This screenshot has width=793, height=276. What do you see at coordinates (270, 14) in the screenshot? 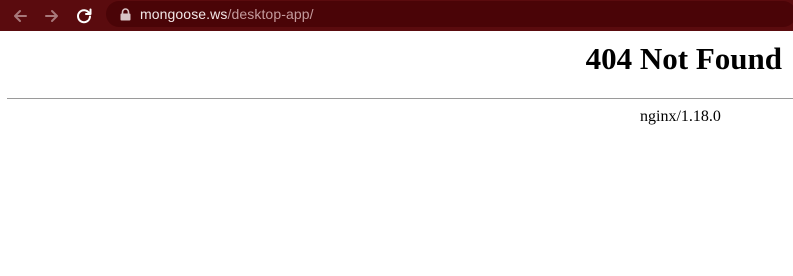
I see `url-path: /desktop-app/` at bounding box center [270, 14].